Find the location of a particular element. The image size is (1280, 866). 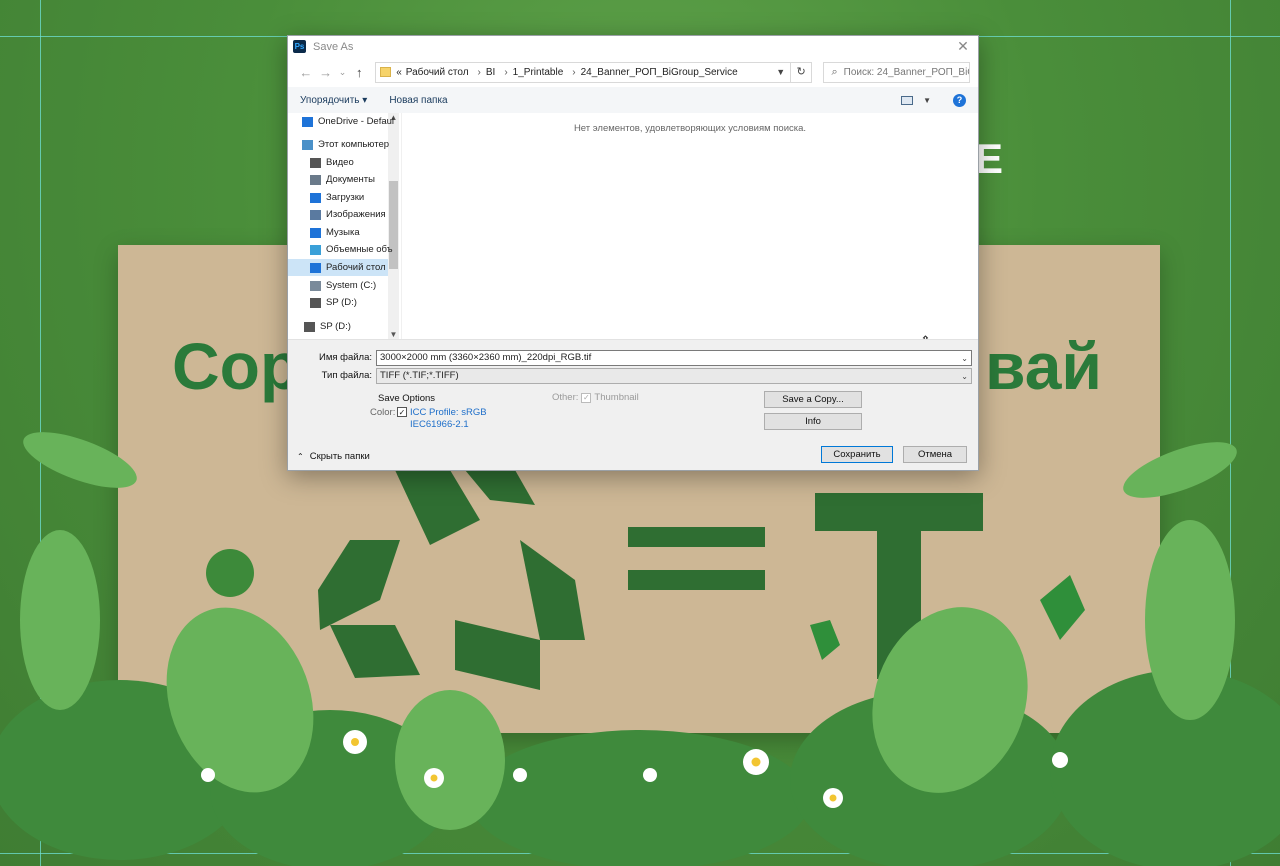

filetype-label: Тип файла: is located at coordinates (346, 375).